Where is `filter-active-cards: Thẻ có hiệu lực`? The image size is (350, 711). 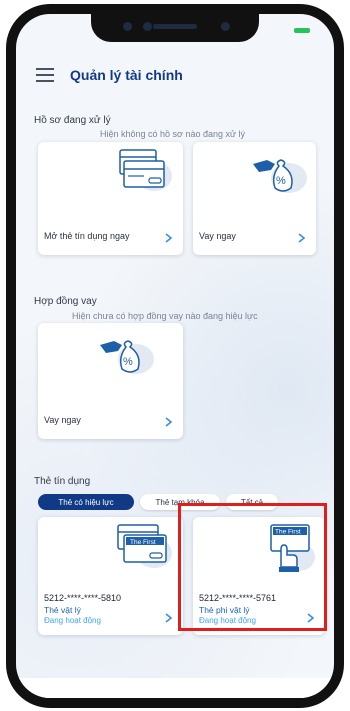
filter-active-cards: Thẻ có hiệu lực is located at coordinates (86, 502).